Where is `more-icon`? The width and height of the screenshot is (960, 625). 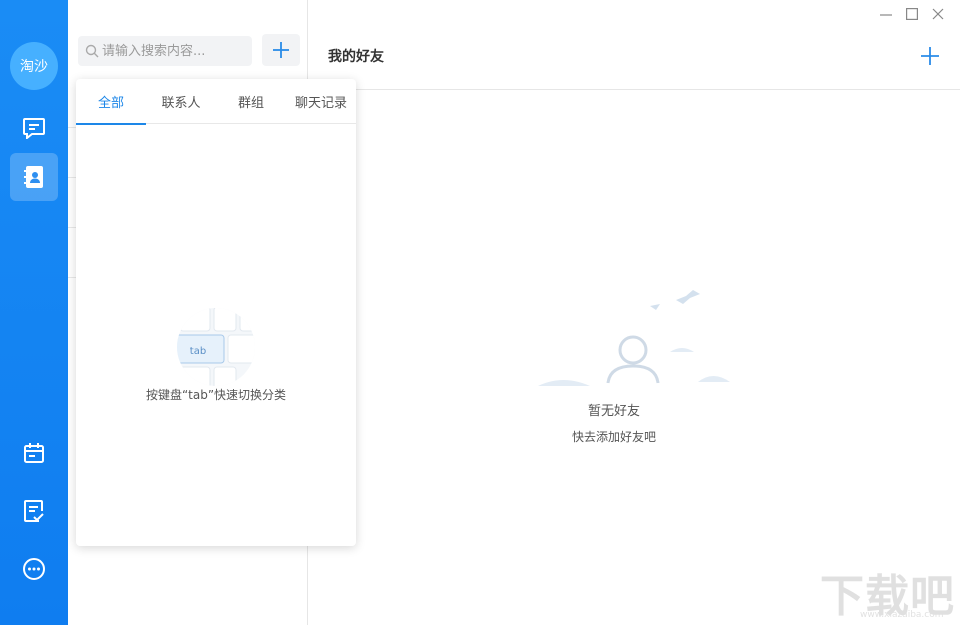 more-icon is located at coordinates (34, 569).